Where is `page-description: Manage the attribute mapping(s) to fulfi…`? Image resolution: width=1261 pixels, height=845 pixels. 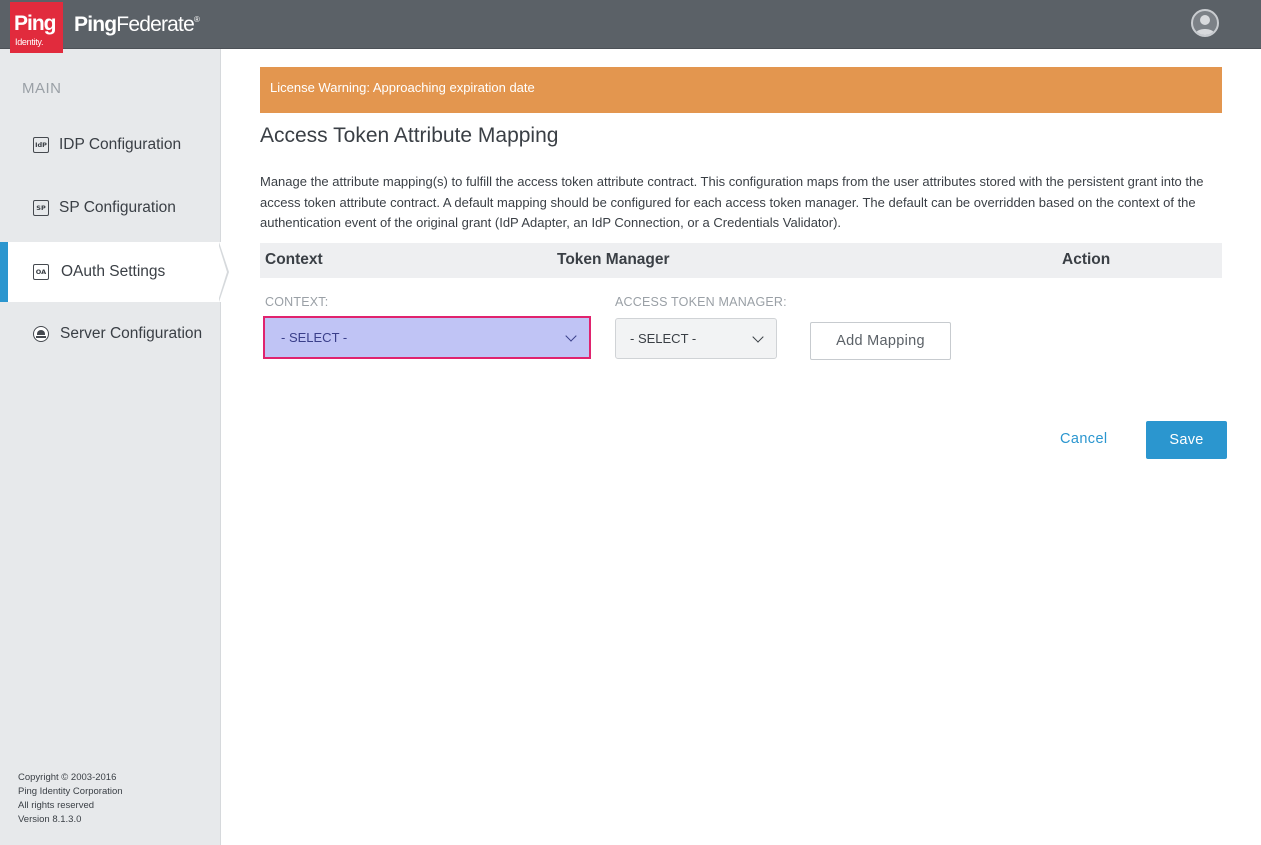 page-description: Manage the attribute mapping(s) to fulfi… is located at coordinates (732, 202).